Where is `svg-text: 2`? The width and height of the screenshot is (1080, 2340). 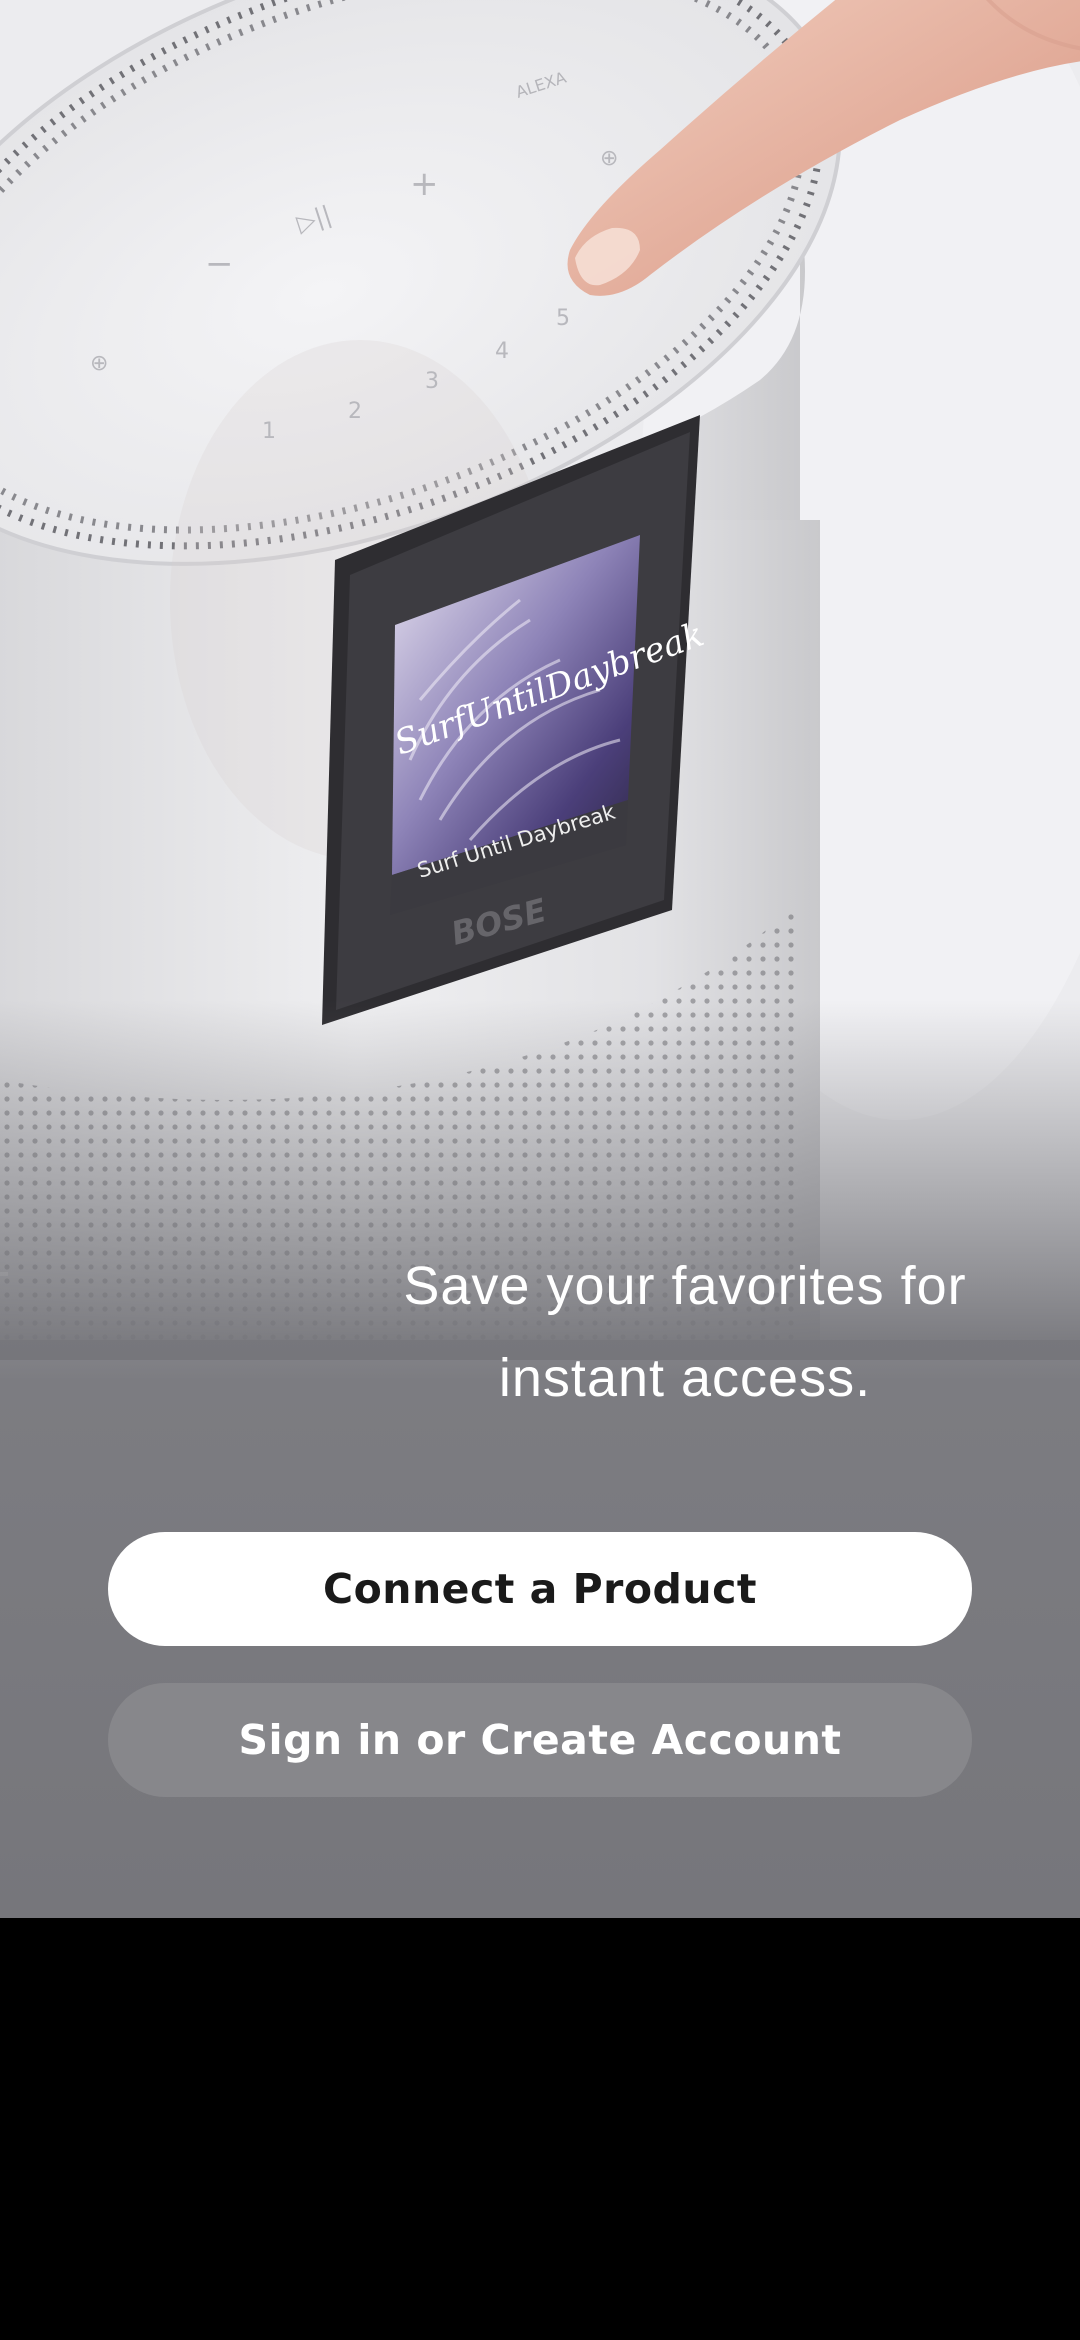 svg-text: 2 is located at coordinates (355, 411).